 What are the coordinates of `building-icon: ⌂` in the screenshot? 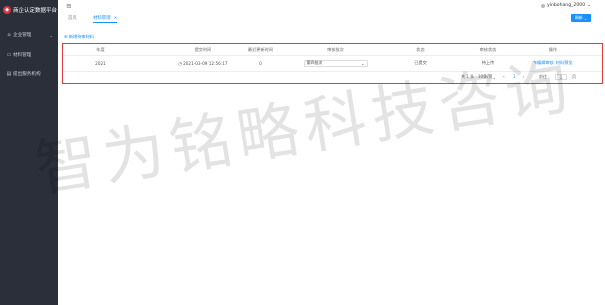 It's located at (9, 35).